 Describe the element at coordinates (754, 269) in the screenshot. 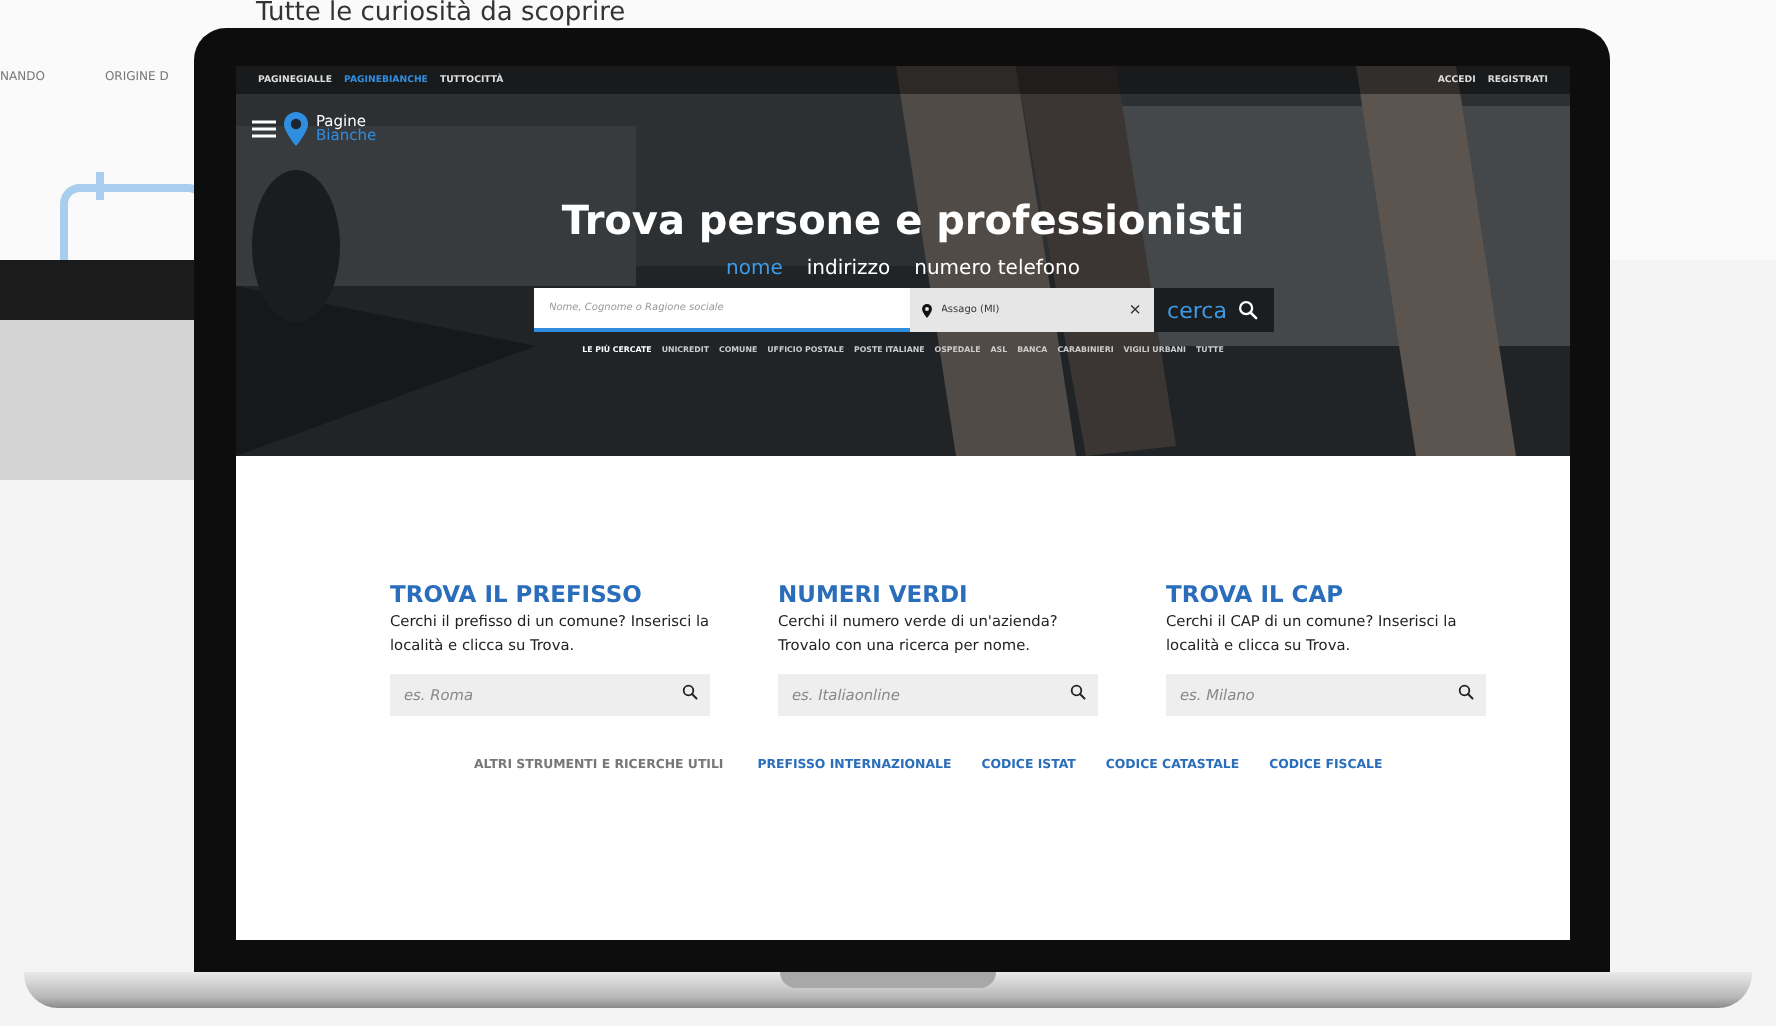

I see `search-mode-tab: nome` at that location.